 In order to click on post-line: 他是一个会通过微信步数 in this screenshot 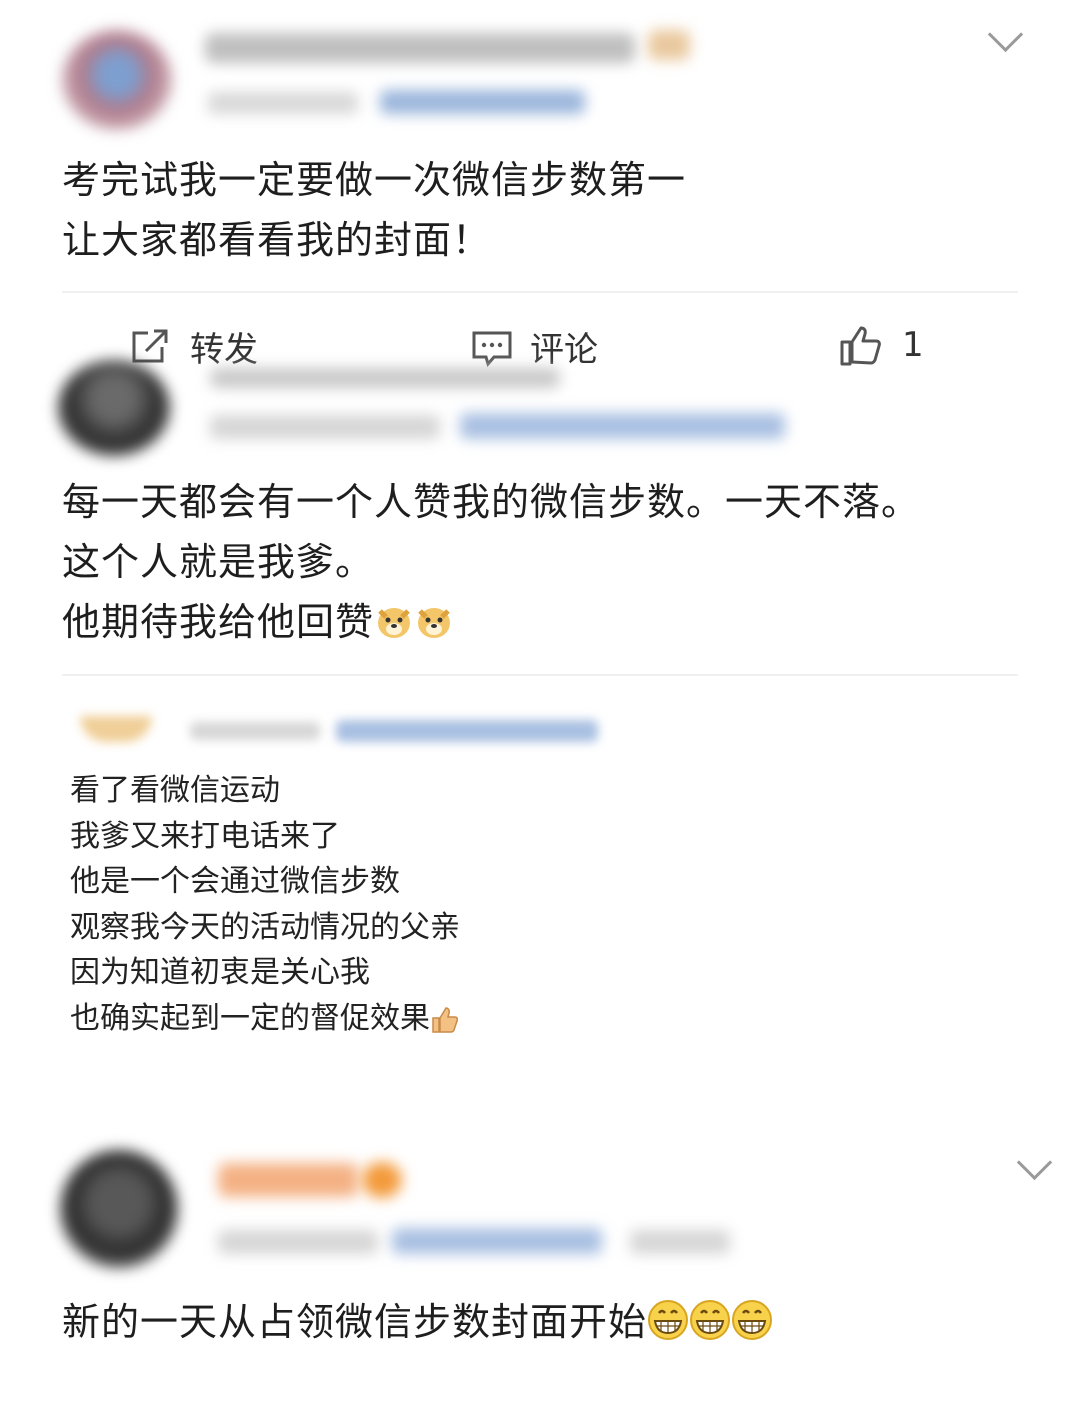, I will do `click(235, 881)`.